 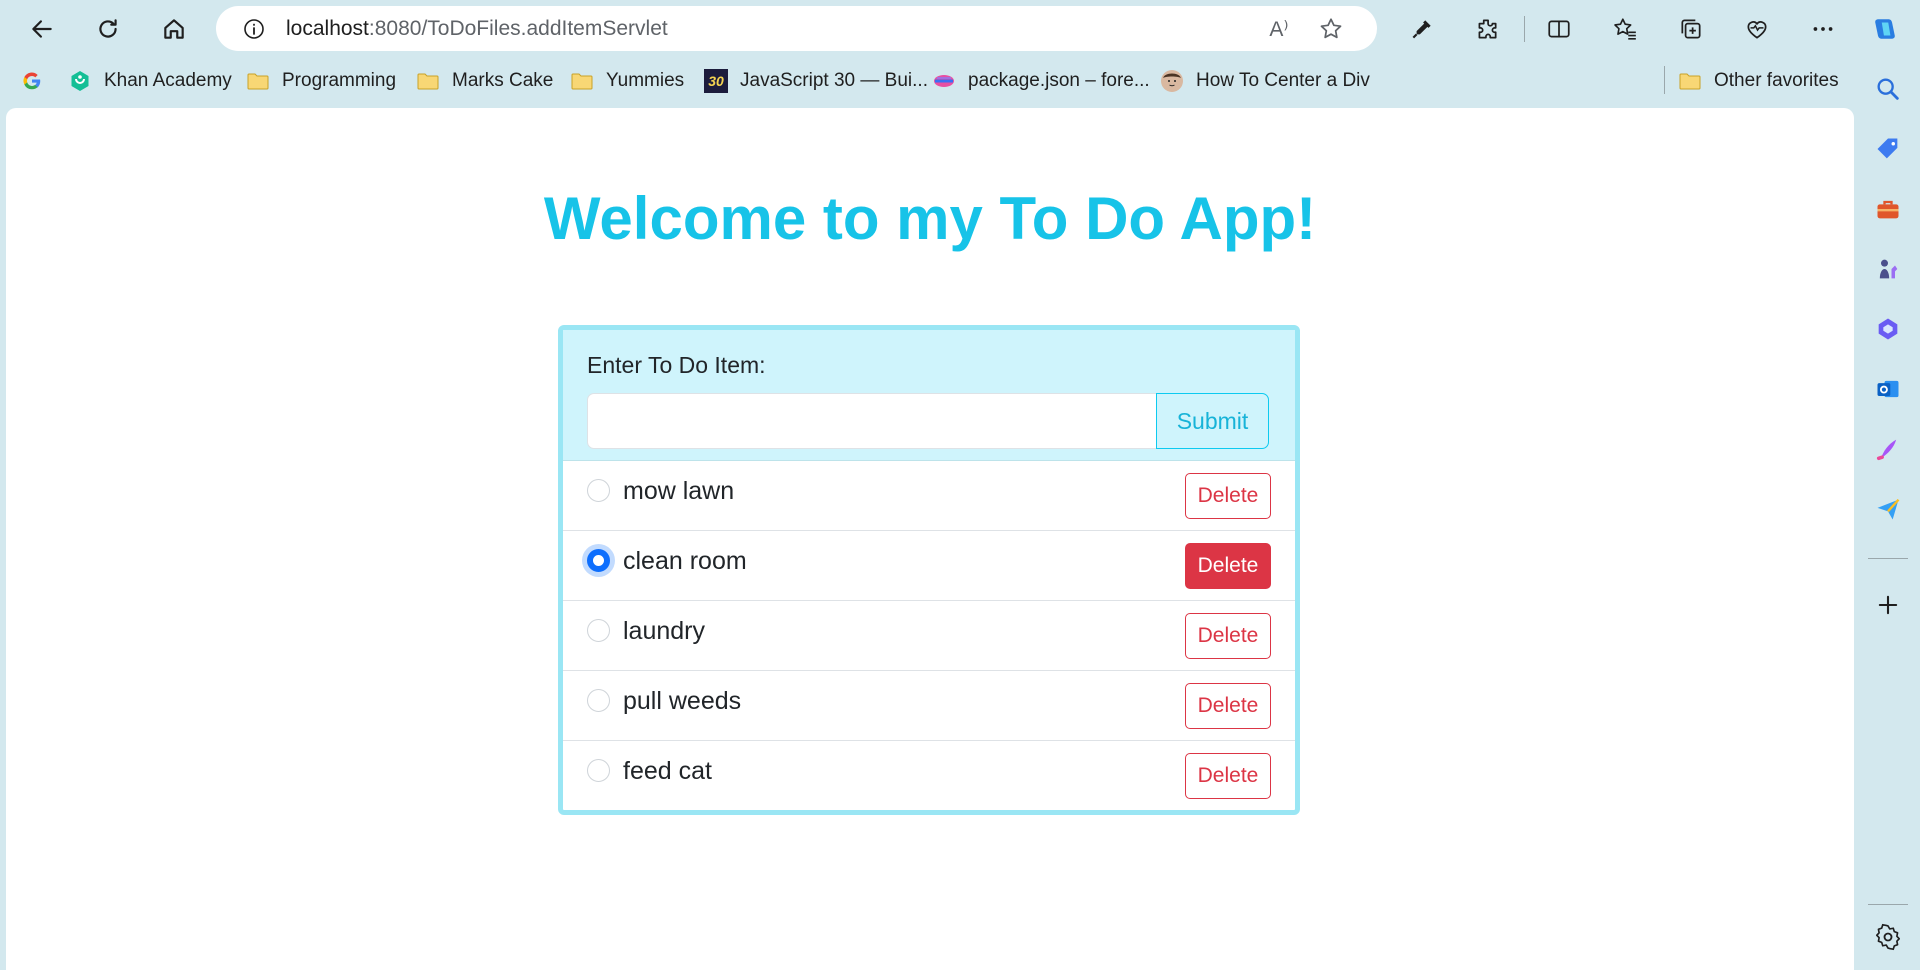 What do you see at coordinates (1422, 29) in the screenshot?
I see `eyedropper-icon` at bounding box center [1422, 29].